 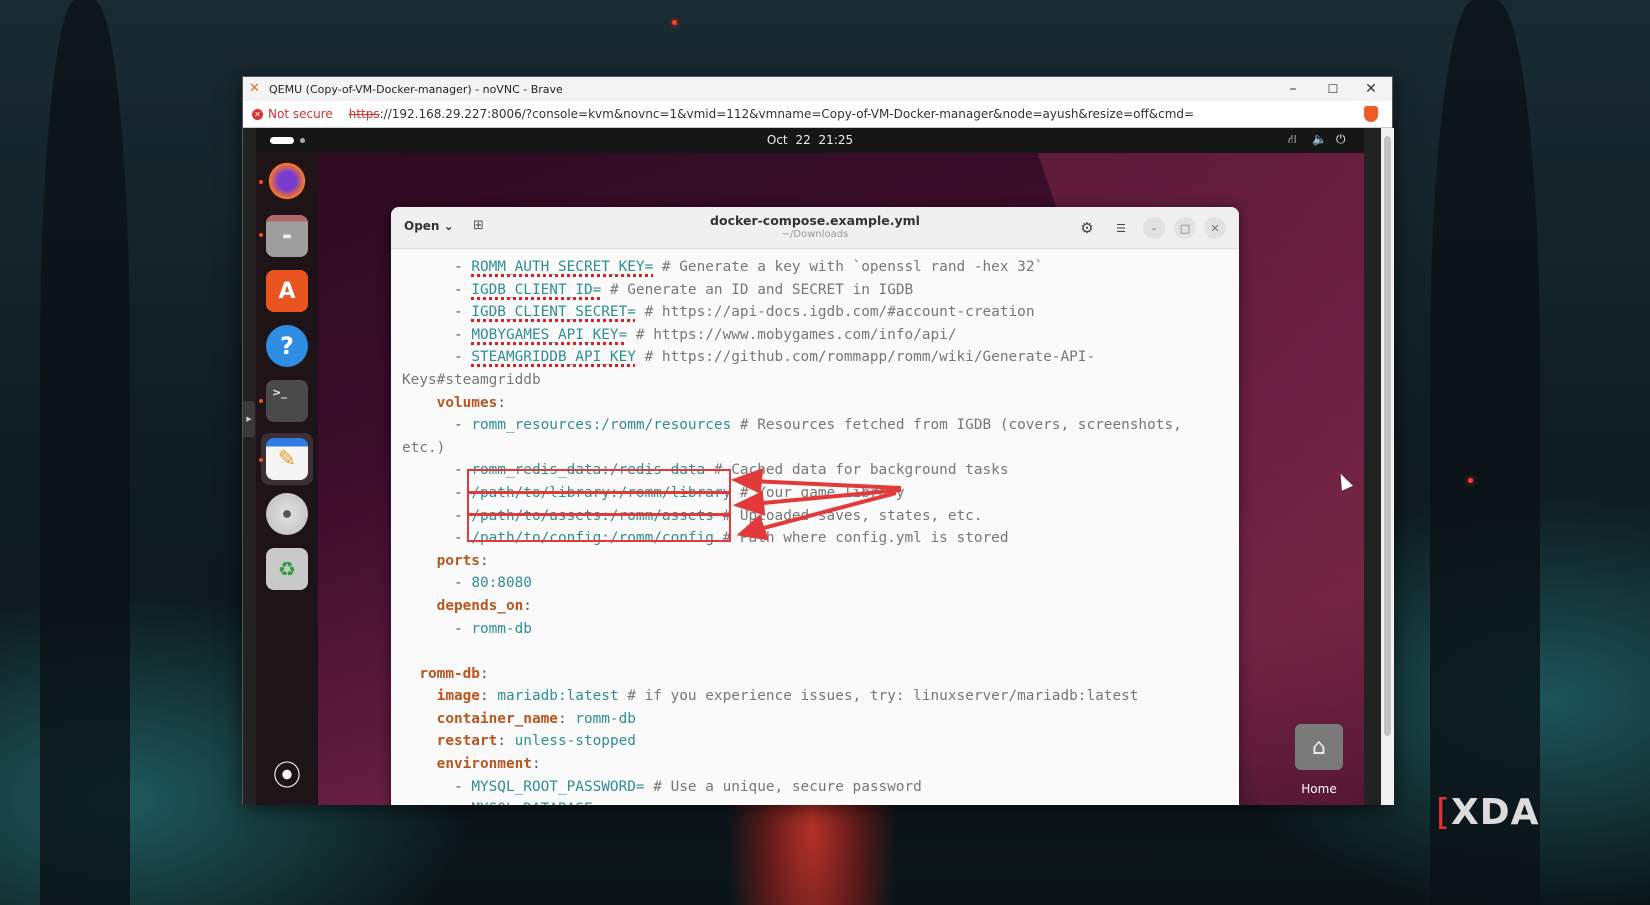 What do you see at coordinates (287, 459) in the screenshot?
I see `text-editor-icon: ✎` at bounding box center [287, 459].